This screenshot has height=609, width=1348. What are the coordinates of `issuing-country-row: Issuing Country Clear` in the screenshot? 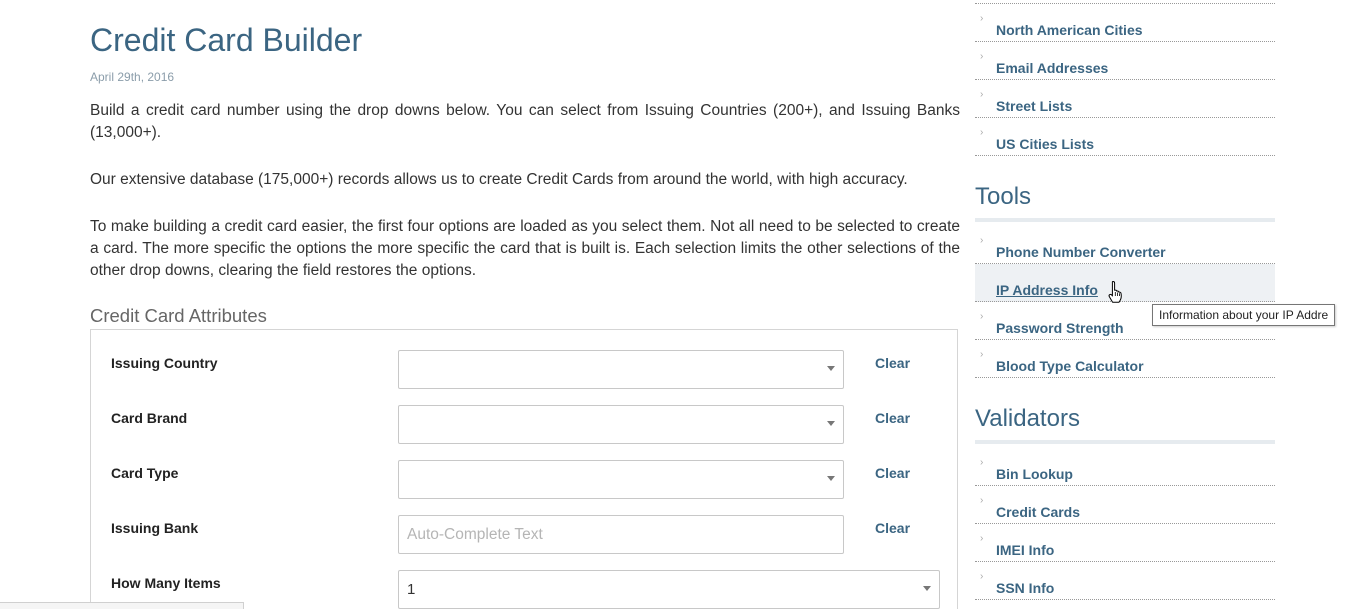 It's located at (526, 370).